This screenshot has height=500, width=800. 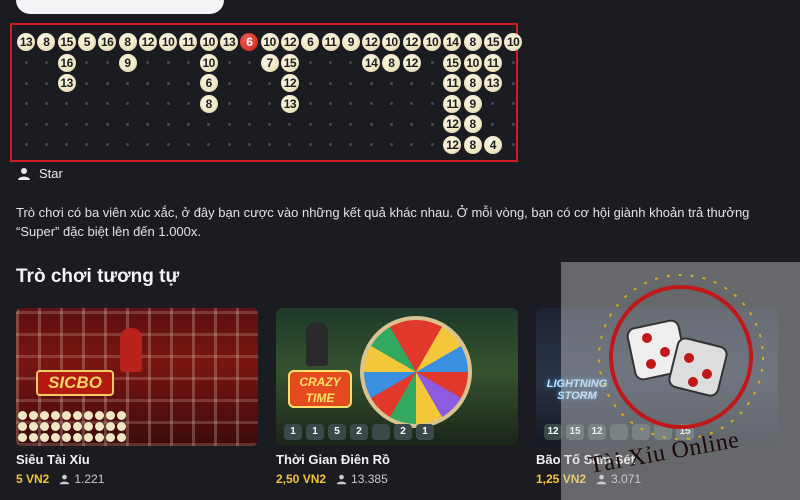 I want to click on player-count-value: 1.221, so click(x=89, y=479).